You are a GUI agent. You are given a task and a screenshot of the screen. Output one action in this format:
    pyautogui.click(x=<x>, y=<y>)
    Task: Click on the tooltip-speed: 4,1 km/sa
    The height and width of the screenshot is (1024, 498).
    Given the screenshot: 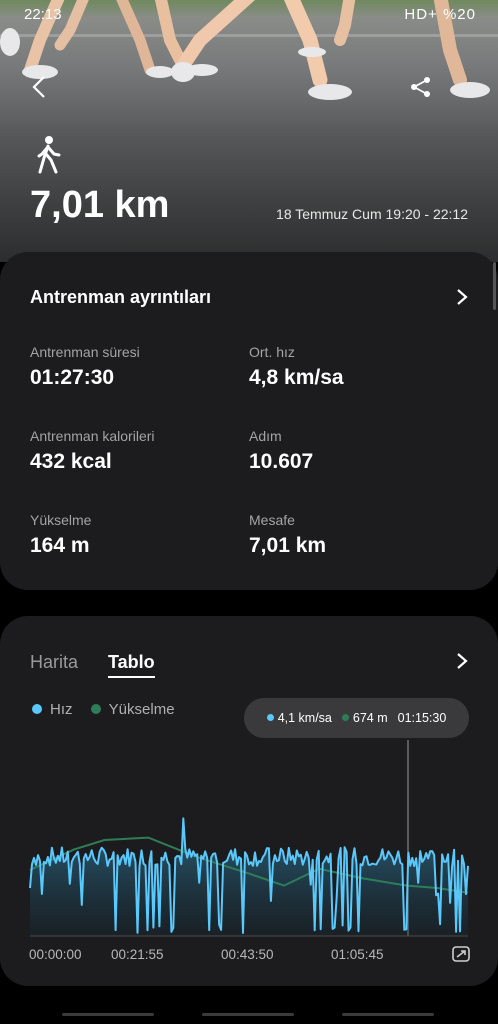 What is the action you would take?
    pyautogui.click(x=299, y=718)
    